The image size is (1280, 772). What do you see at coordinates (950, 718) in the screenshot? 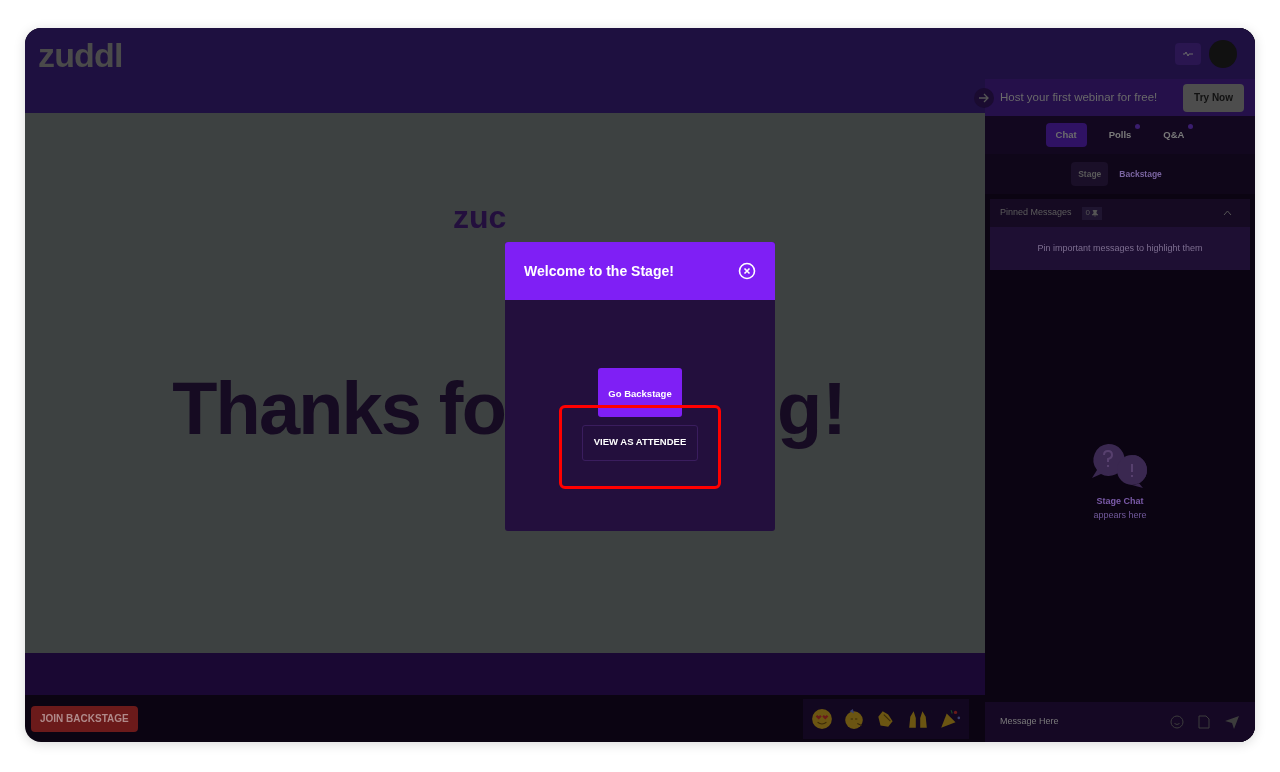
I see `party-popper-icon` at bounding box center [950, 718].